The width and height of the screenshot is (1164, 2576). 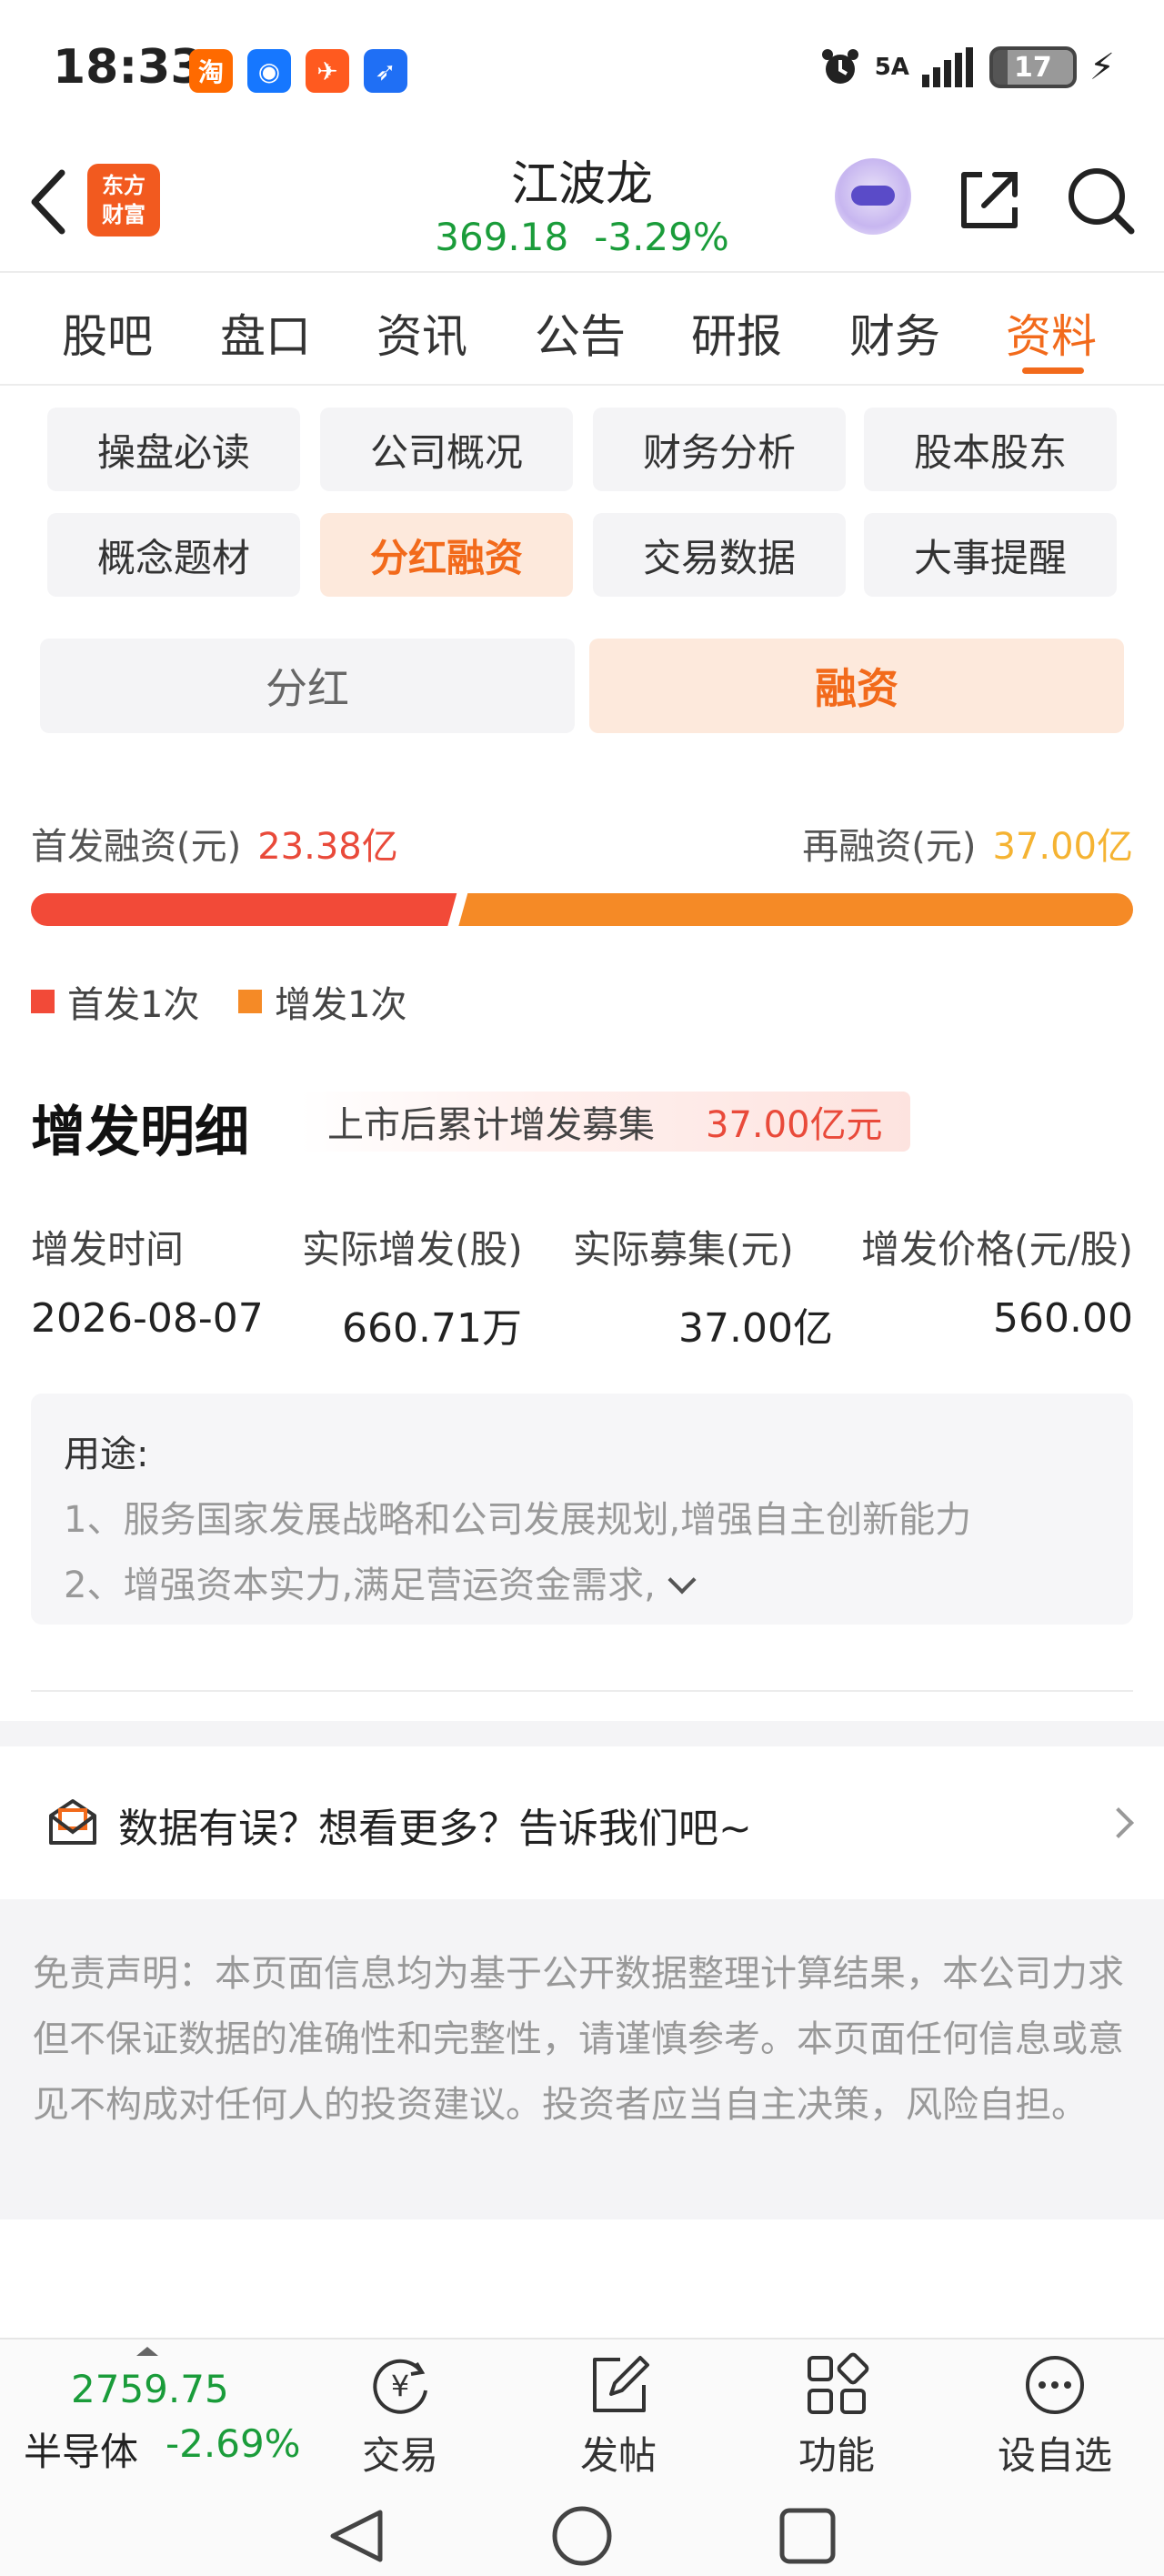 I want to click on refinancing-label: 再融资(元), so click(x=890, y=847).